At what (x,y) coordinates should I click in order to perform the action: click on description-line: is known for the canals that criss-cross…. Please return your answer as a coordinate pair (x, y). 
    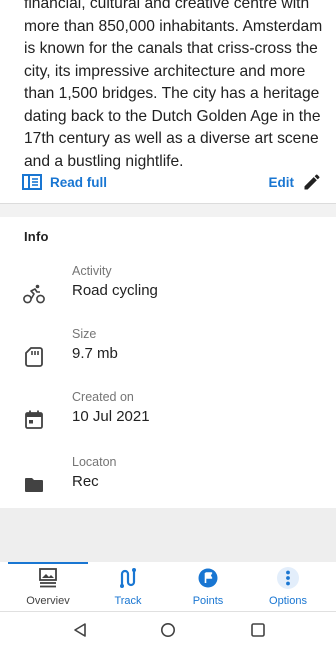
    Looking at the image, I should click on (171, 48).